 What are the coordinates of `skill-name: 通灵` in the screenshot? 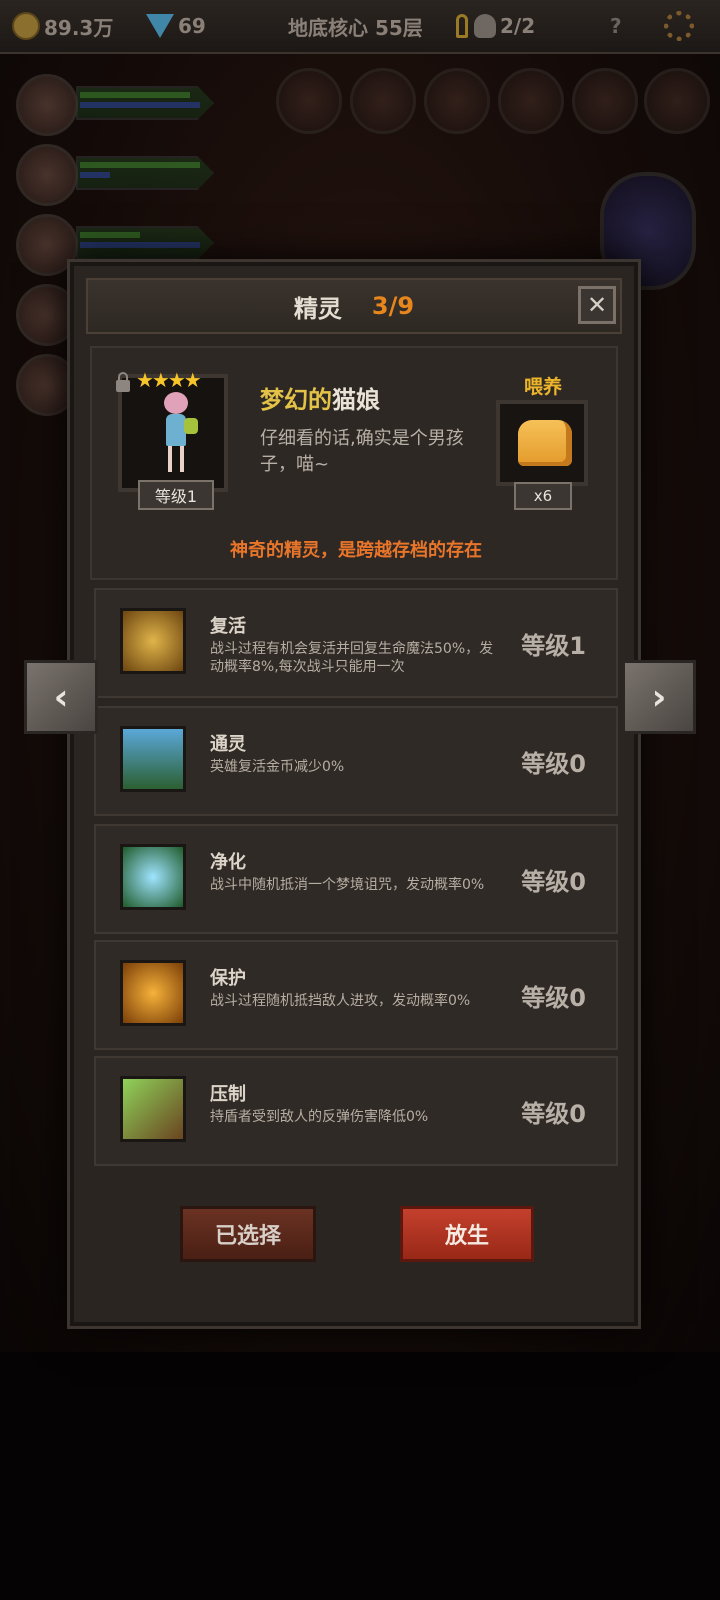 It's located at (228, 744).